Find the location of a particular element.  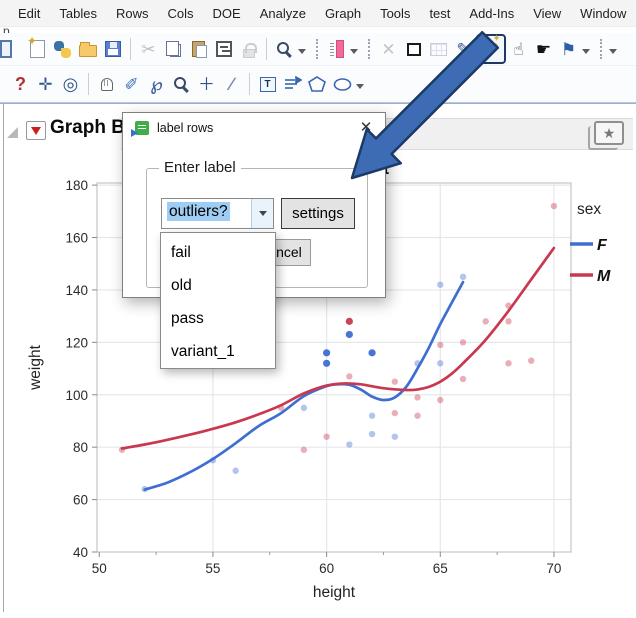

help-tool-icon: ? is located at coordinates (20, 84).